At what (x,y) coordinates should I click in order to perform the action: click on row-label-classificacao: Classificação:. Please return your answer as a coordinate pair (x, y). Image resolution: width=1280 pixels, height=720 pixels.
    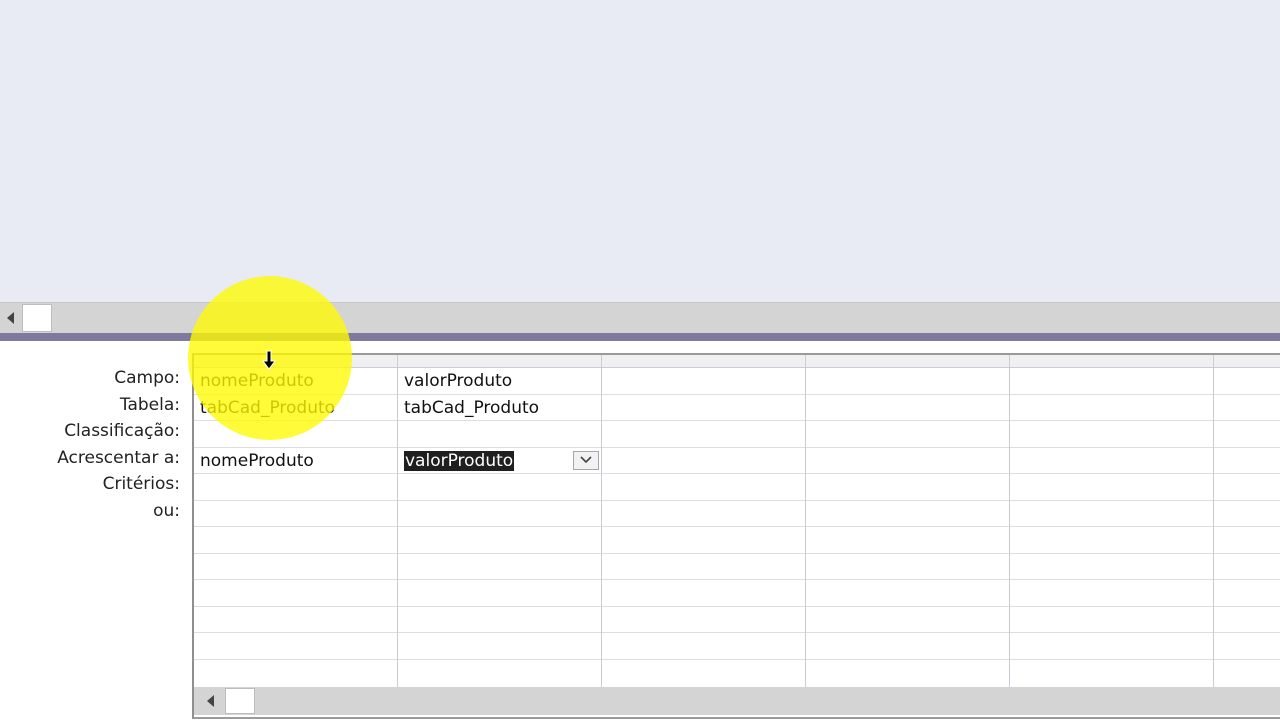
    Looking at the image, I should click on (122, 431).